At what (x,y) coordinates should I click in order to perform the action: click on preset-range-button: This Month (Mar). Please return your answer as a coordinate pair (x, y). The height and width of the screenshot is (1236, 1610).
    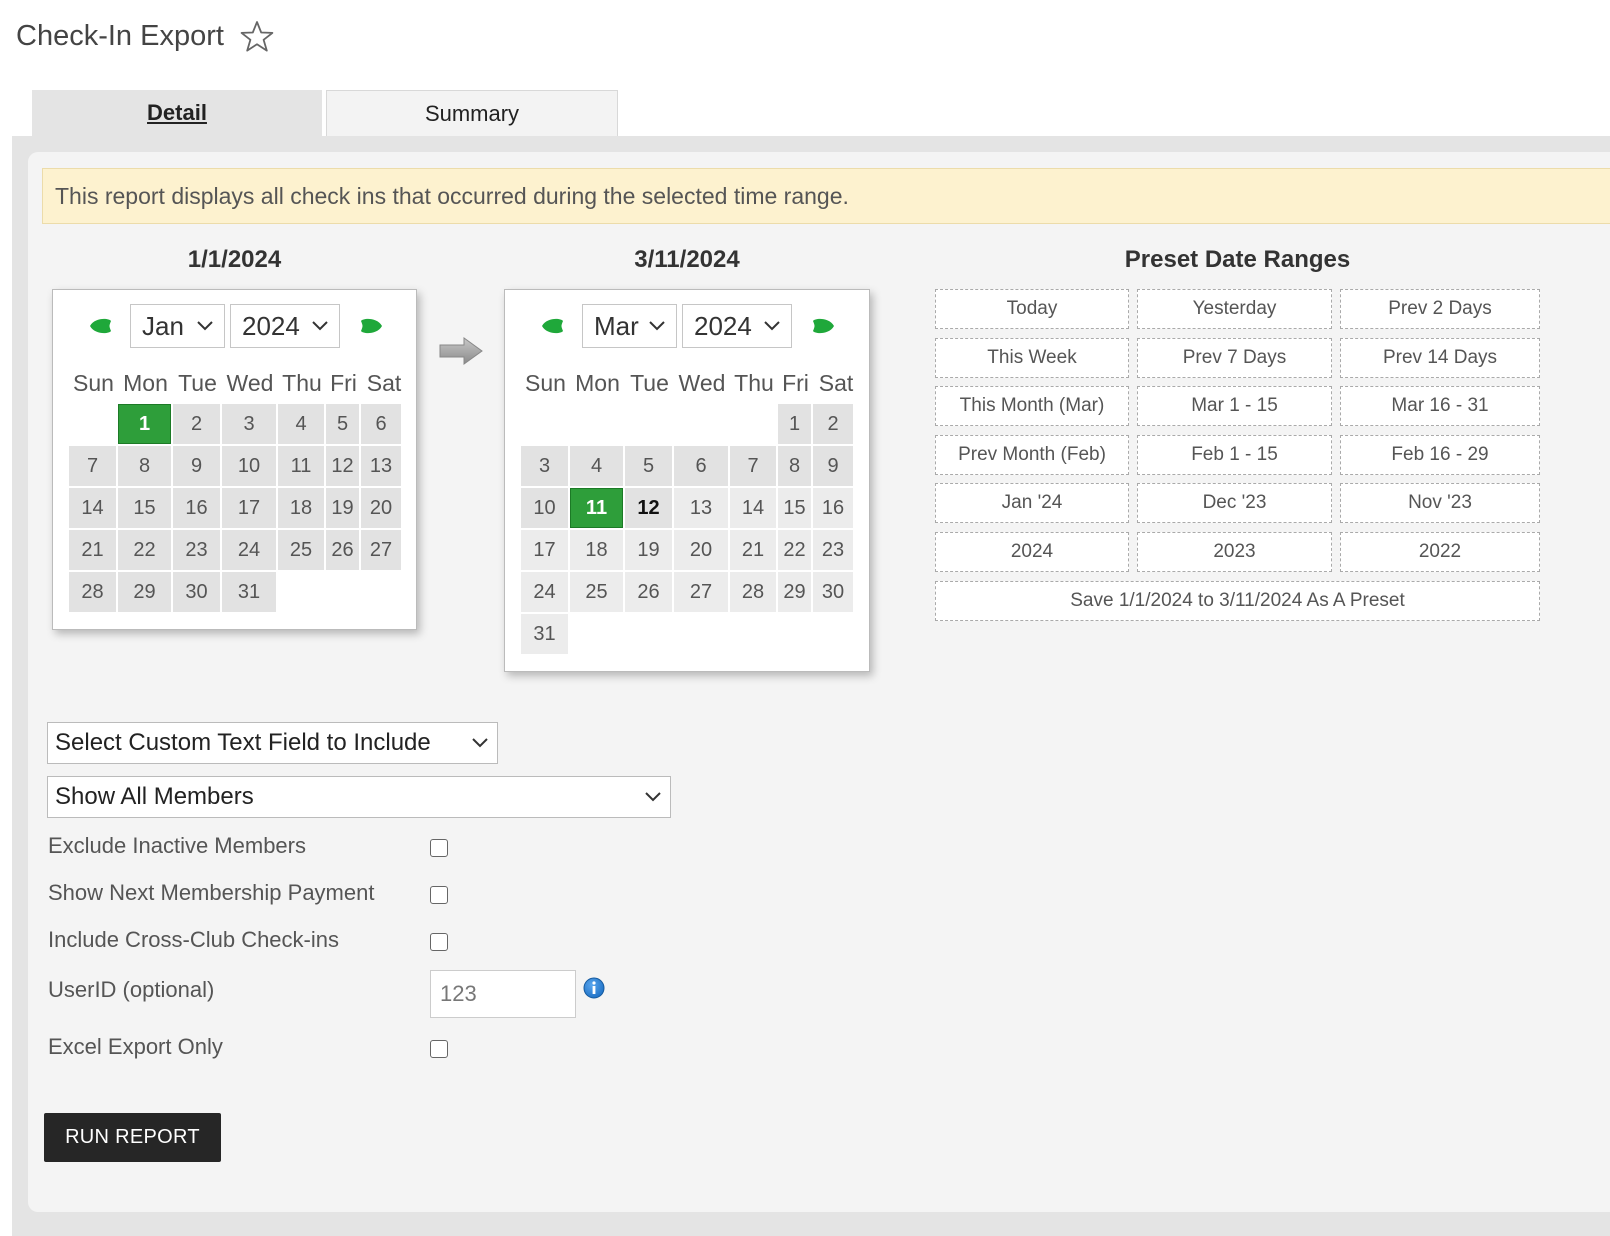
    Looking at the image, I should click on (1032, 406).